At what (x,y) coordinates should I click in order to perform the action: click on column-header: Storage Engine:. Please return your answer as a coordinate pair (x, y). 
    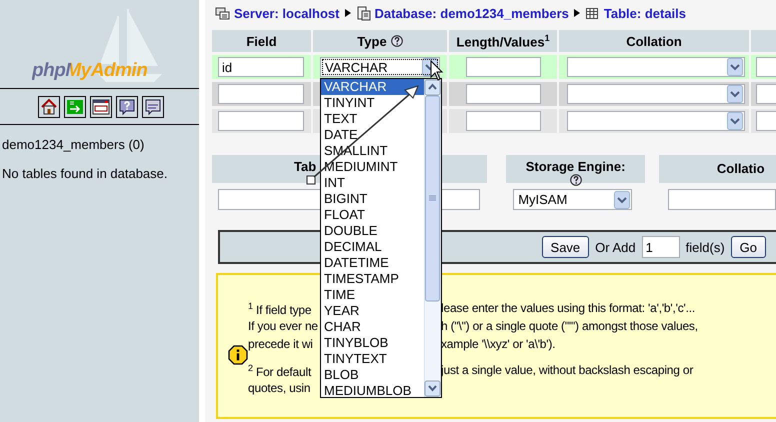
    Looking at the image, I should click on (575, 169).